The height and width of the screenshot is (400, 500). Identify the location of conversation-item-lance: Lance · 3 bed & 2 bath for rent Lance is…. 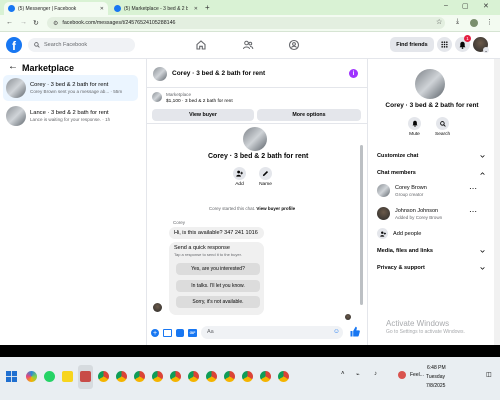
(70, 116).